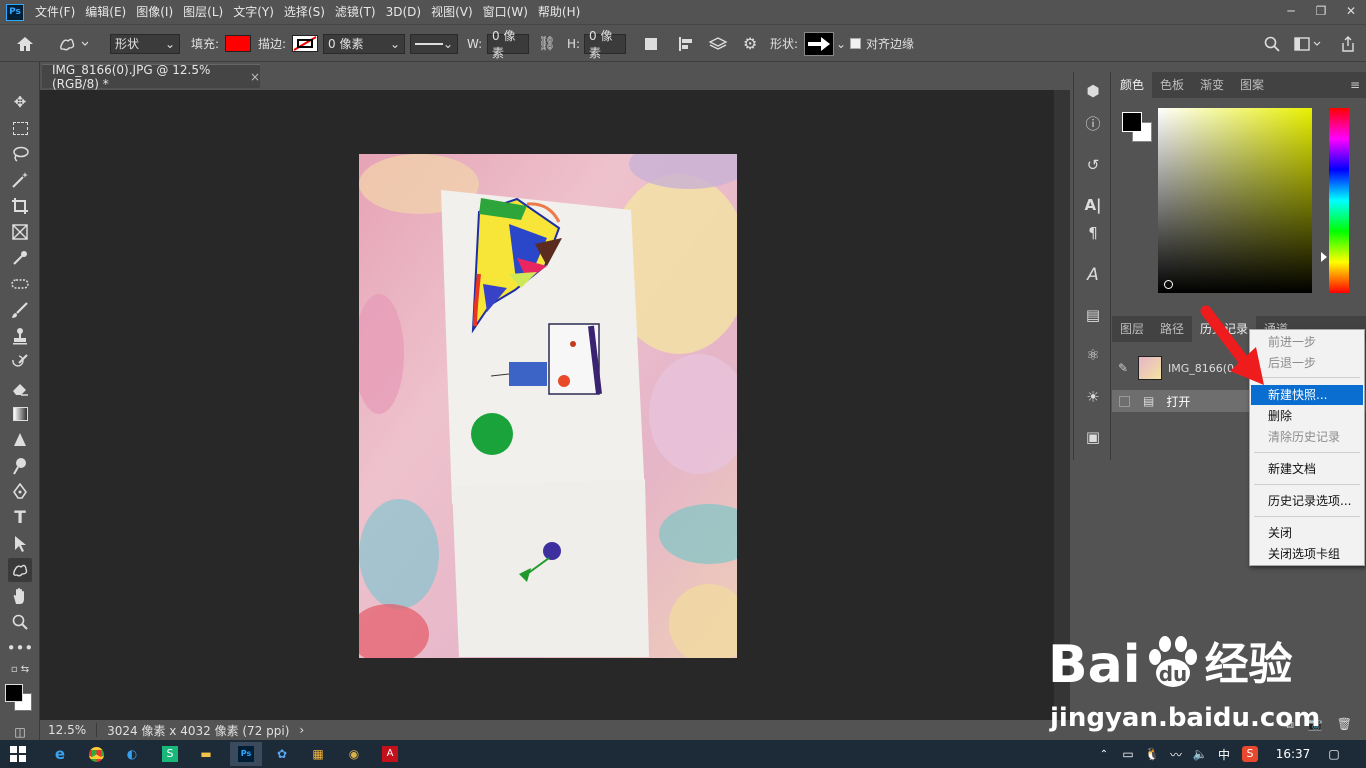 Image resolution: width=1366 pixels, height=768 pixels. Describe the element at coordinates (1132, 85) in the screenshot. I see `tab-color: 颜色` at that location.